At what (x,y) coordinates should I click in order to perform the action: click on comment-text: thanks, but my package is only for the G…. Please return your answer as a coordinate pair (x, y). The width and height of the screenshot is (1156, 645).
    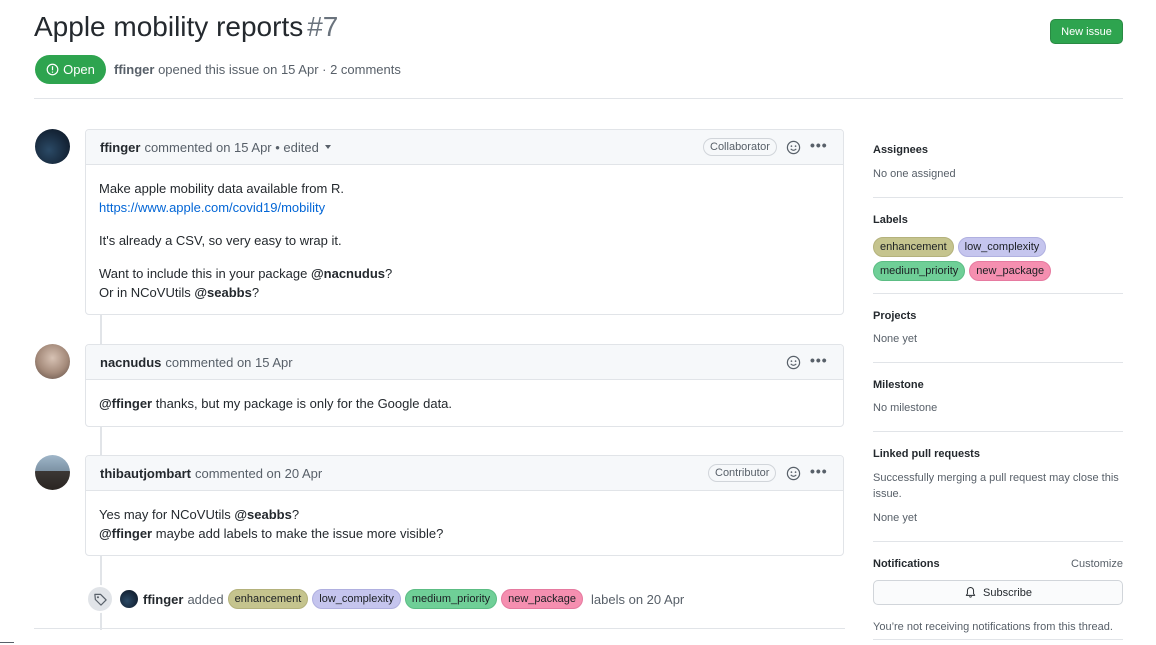
    Looking at the image, I should click on (302, 403).